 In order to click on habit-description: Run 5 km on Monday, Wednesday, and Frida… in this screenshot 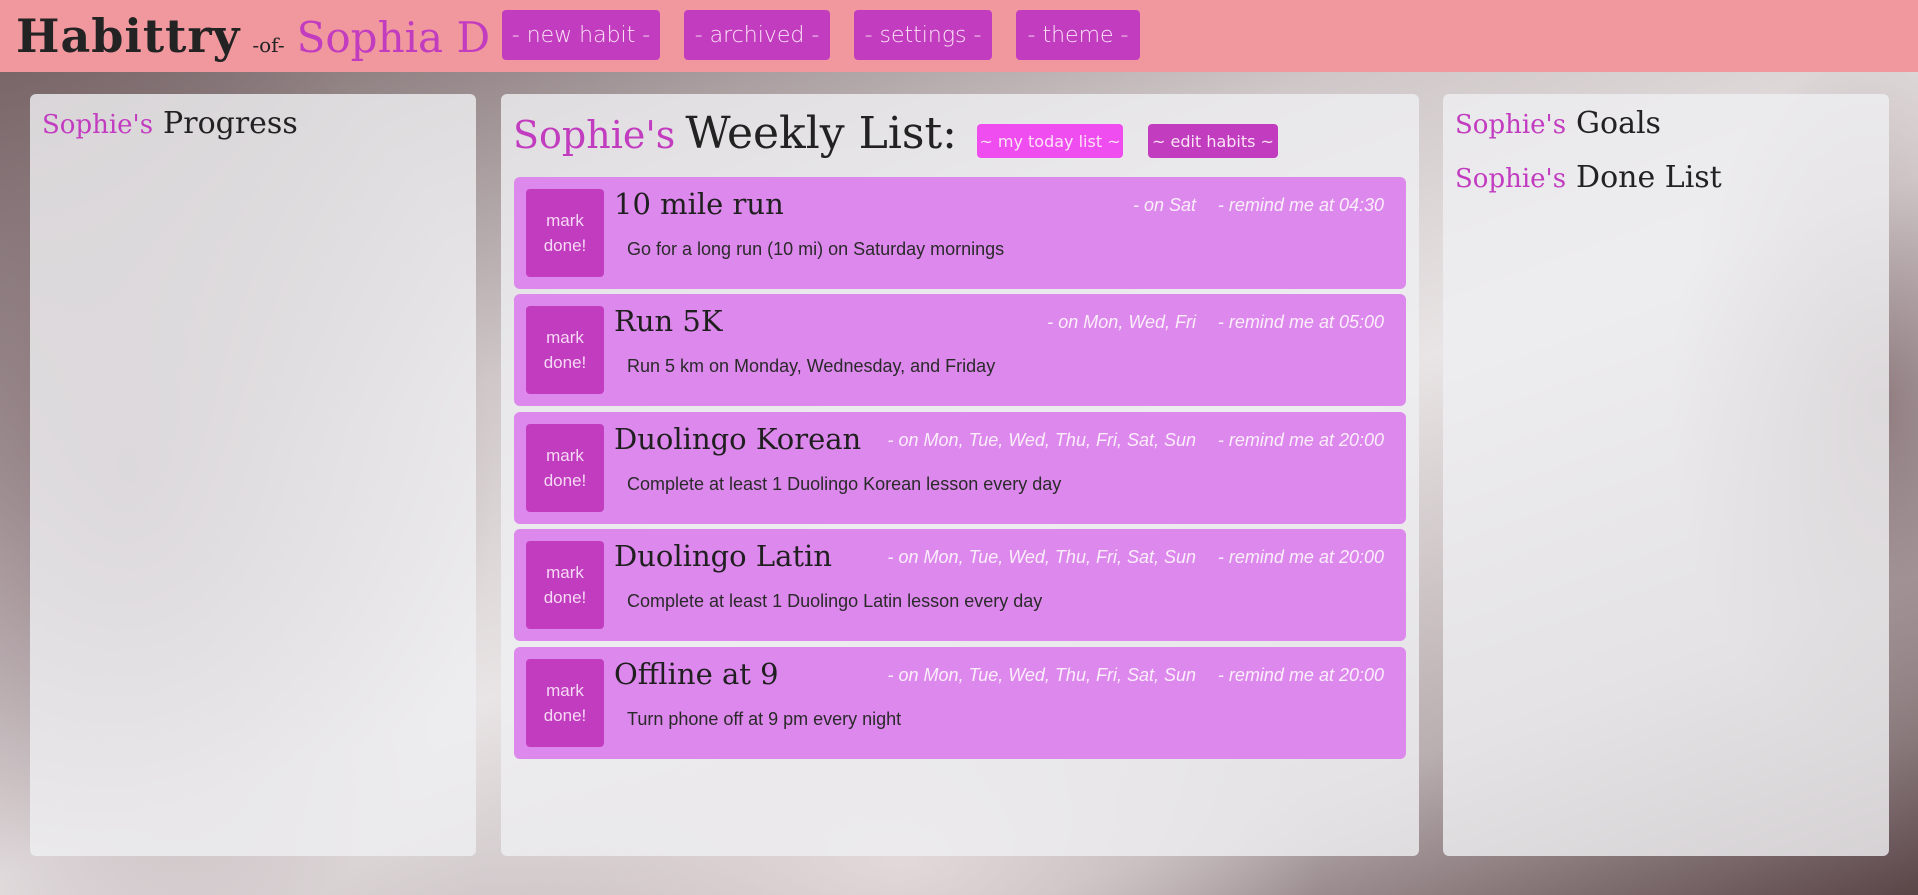, I will do `click(811, 366)`.